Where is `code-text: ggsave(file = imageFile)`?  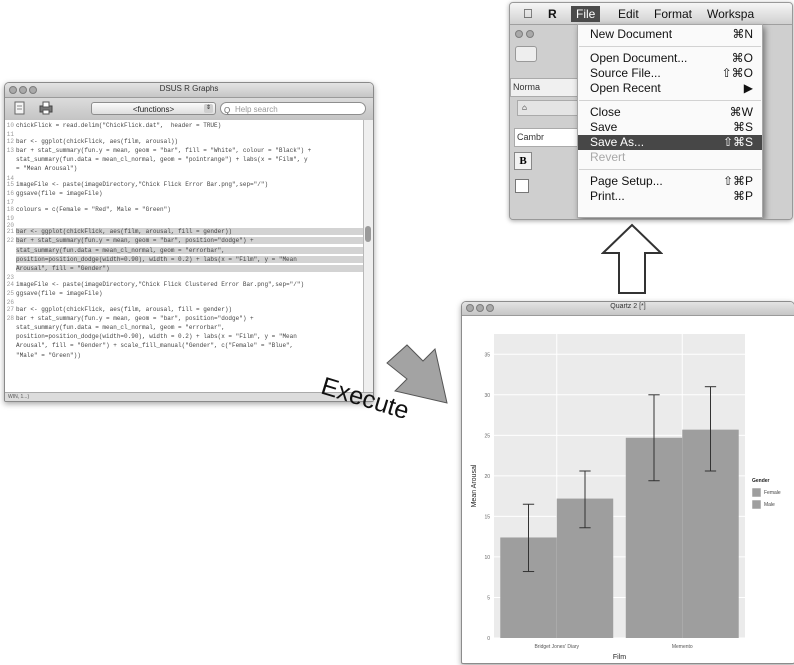
code-text: ggsave(file = imageFile) is located at coordinates (59, 293).